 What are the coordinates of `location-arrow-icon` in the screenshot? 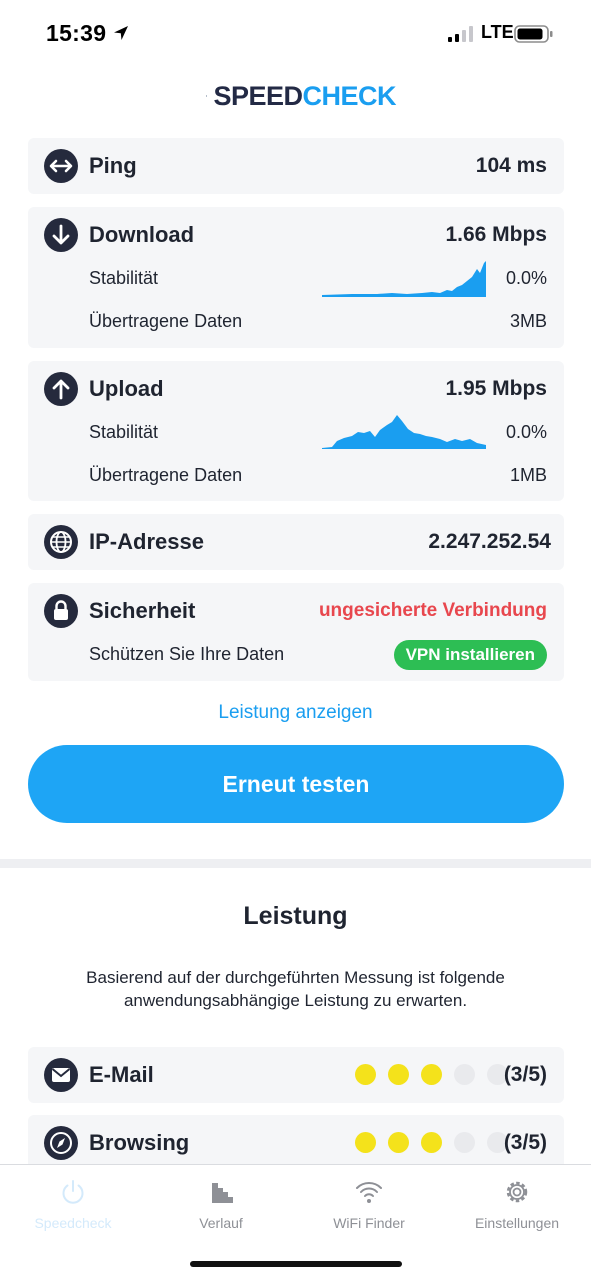 It's located at (121, 33).